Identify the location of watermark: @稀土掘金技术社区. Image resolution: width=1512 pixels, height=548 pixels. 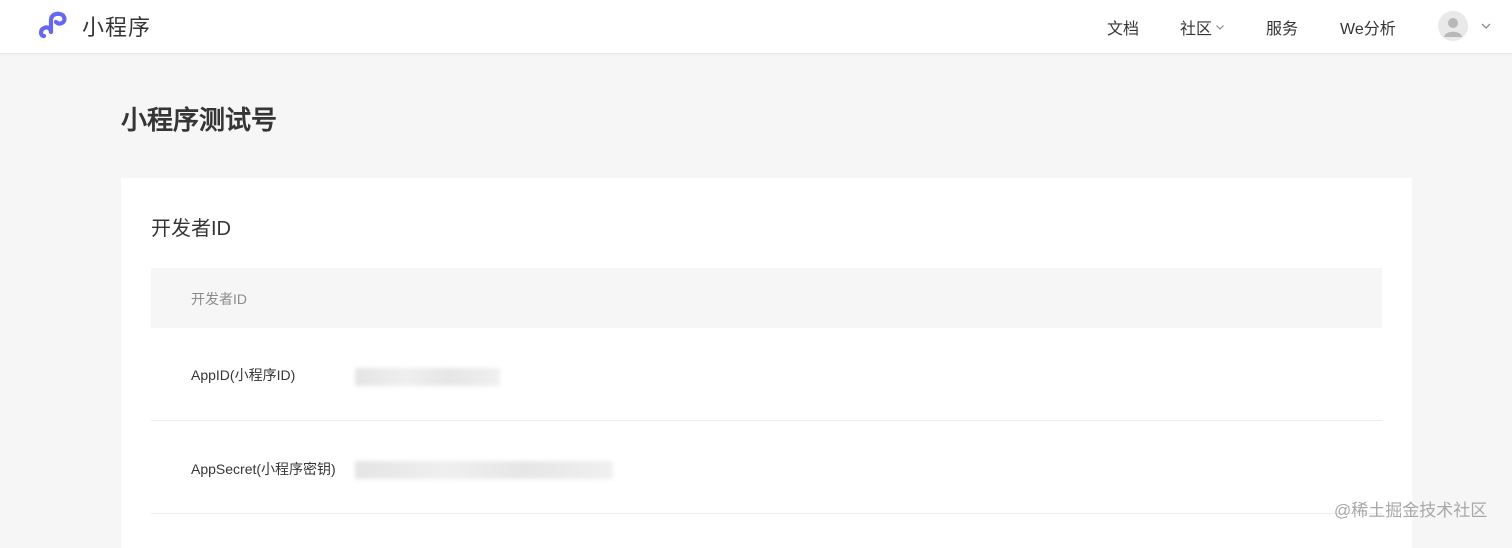
(1411, 510).